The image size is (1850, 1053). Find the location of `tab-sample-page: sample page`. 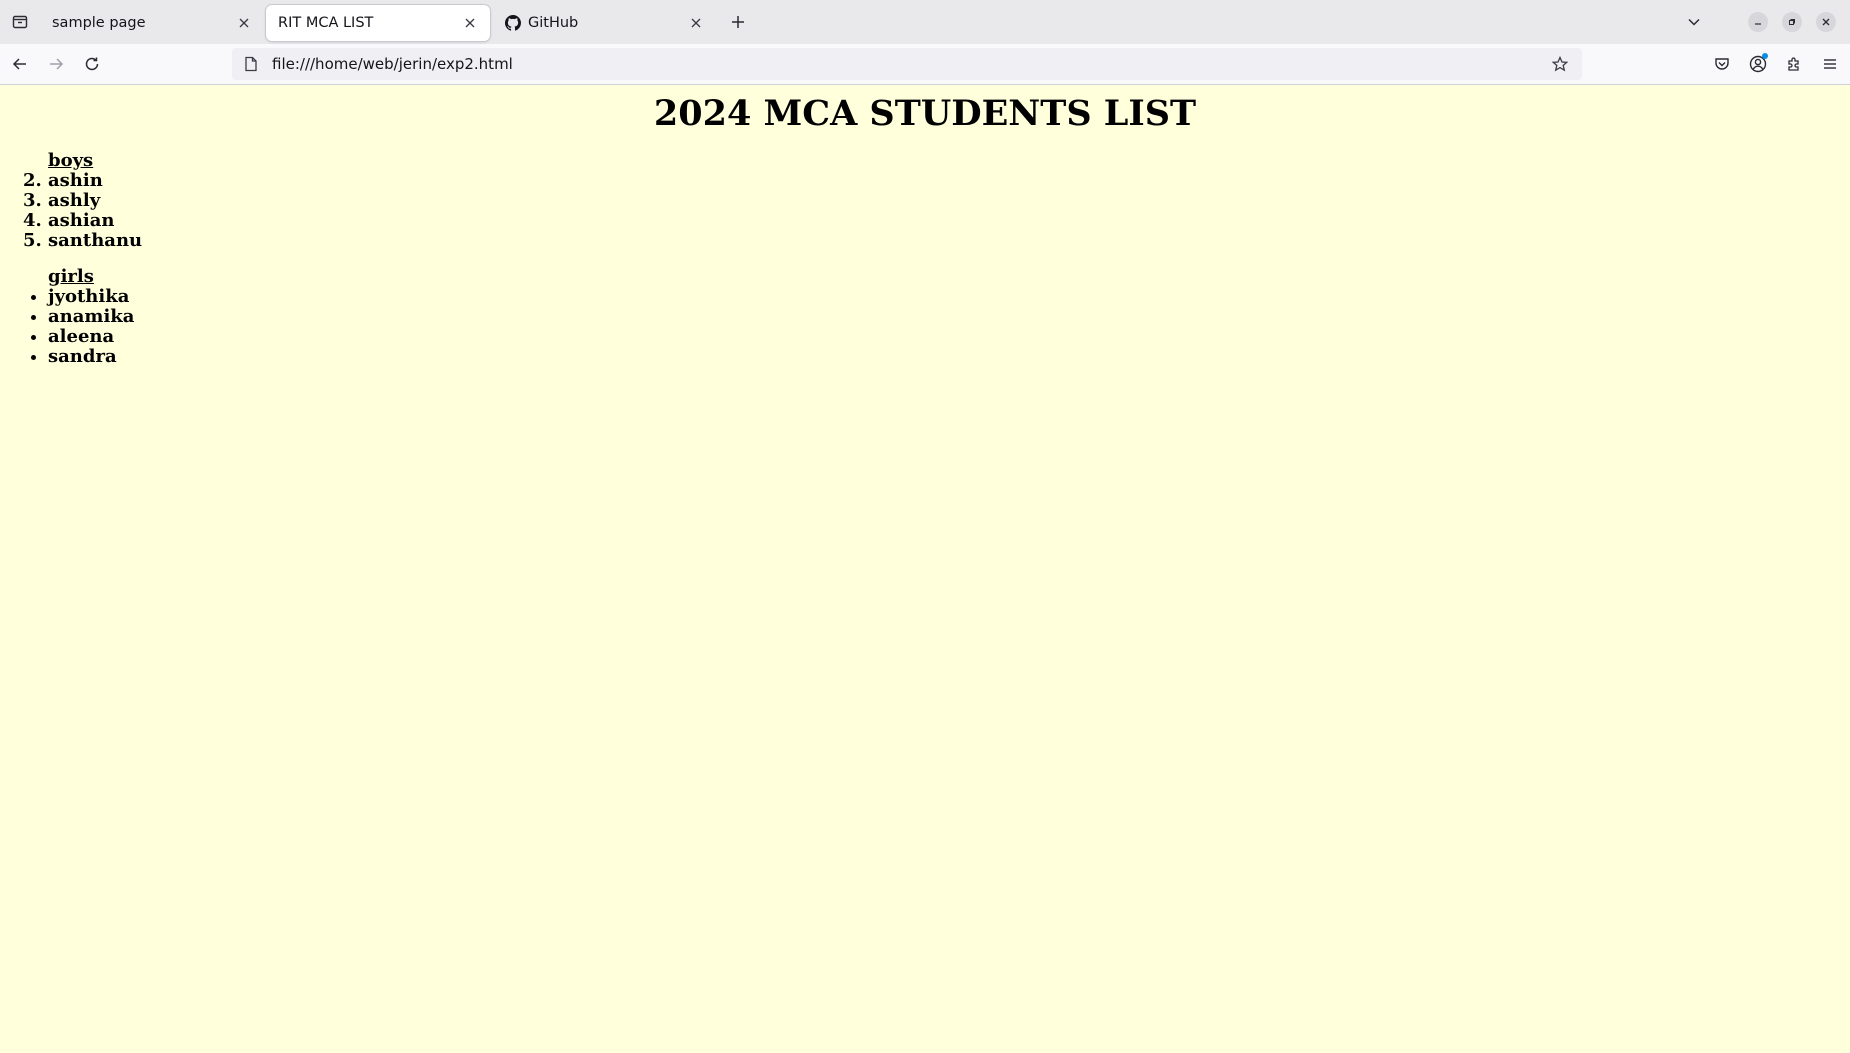

tab-sample-page: sample page is located at coordinates (152, 23).